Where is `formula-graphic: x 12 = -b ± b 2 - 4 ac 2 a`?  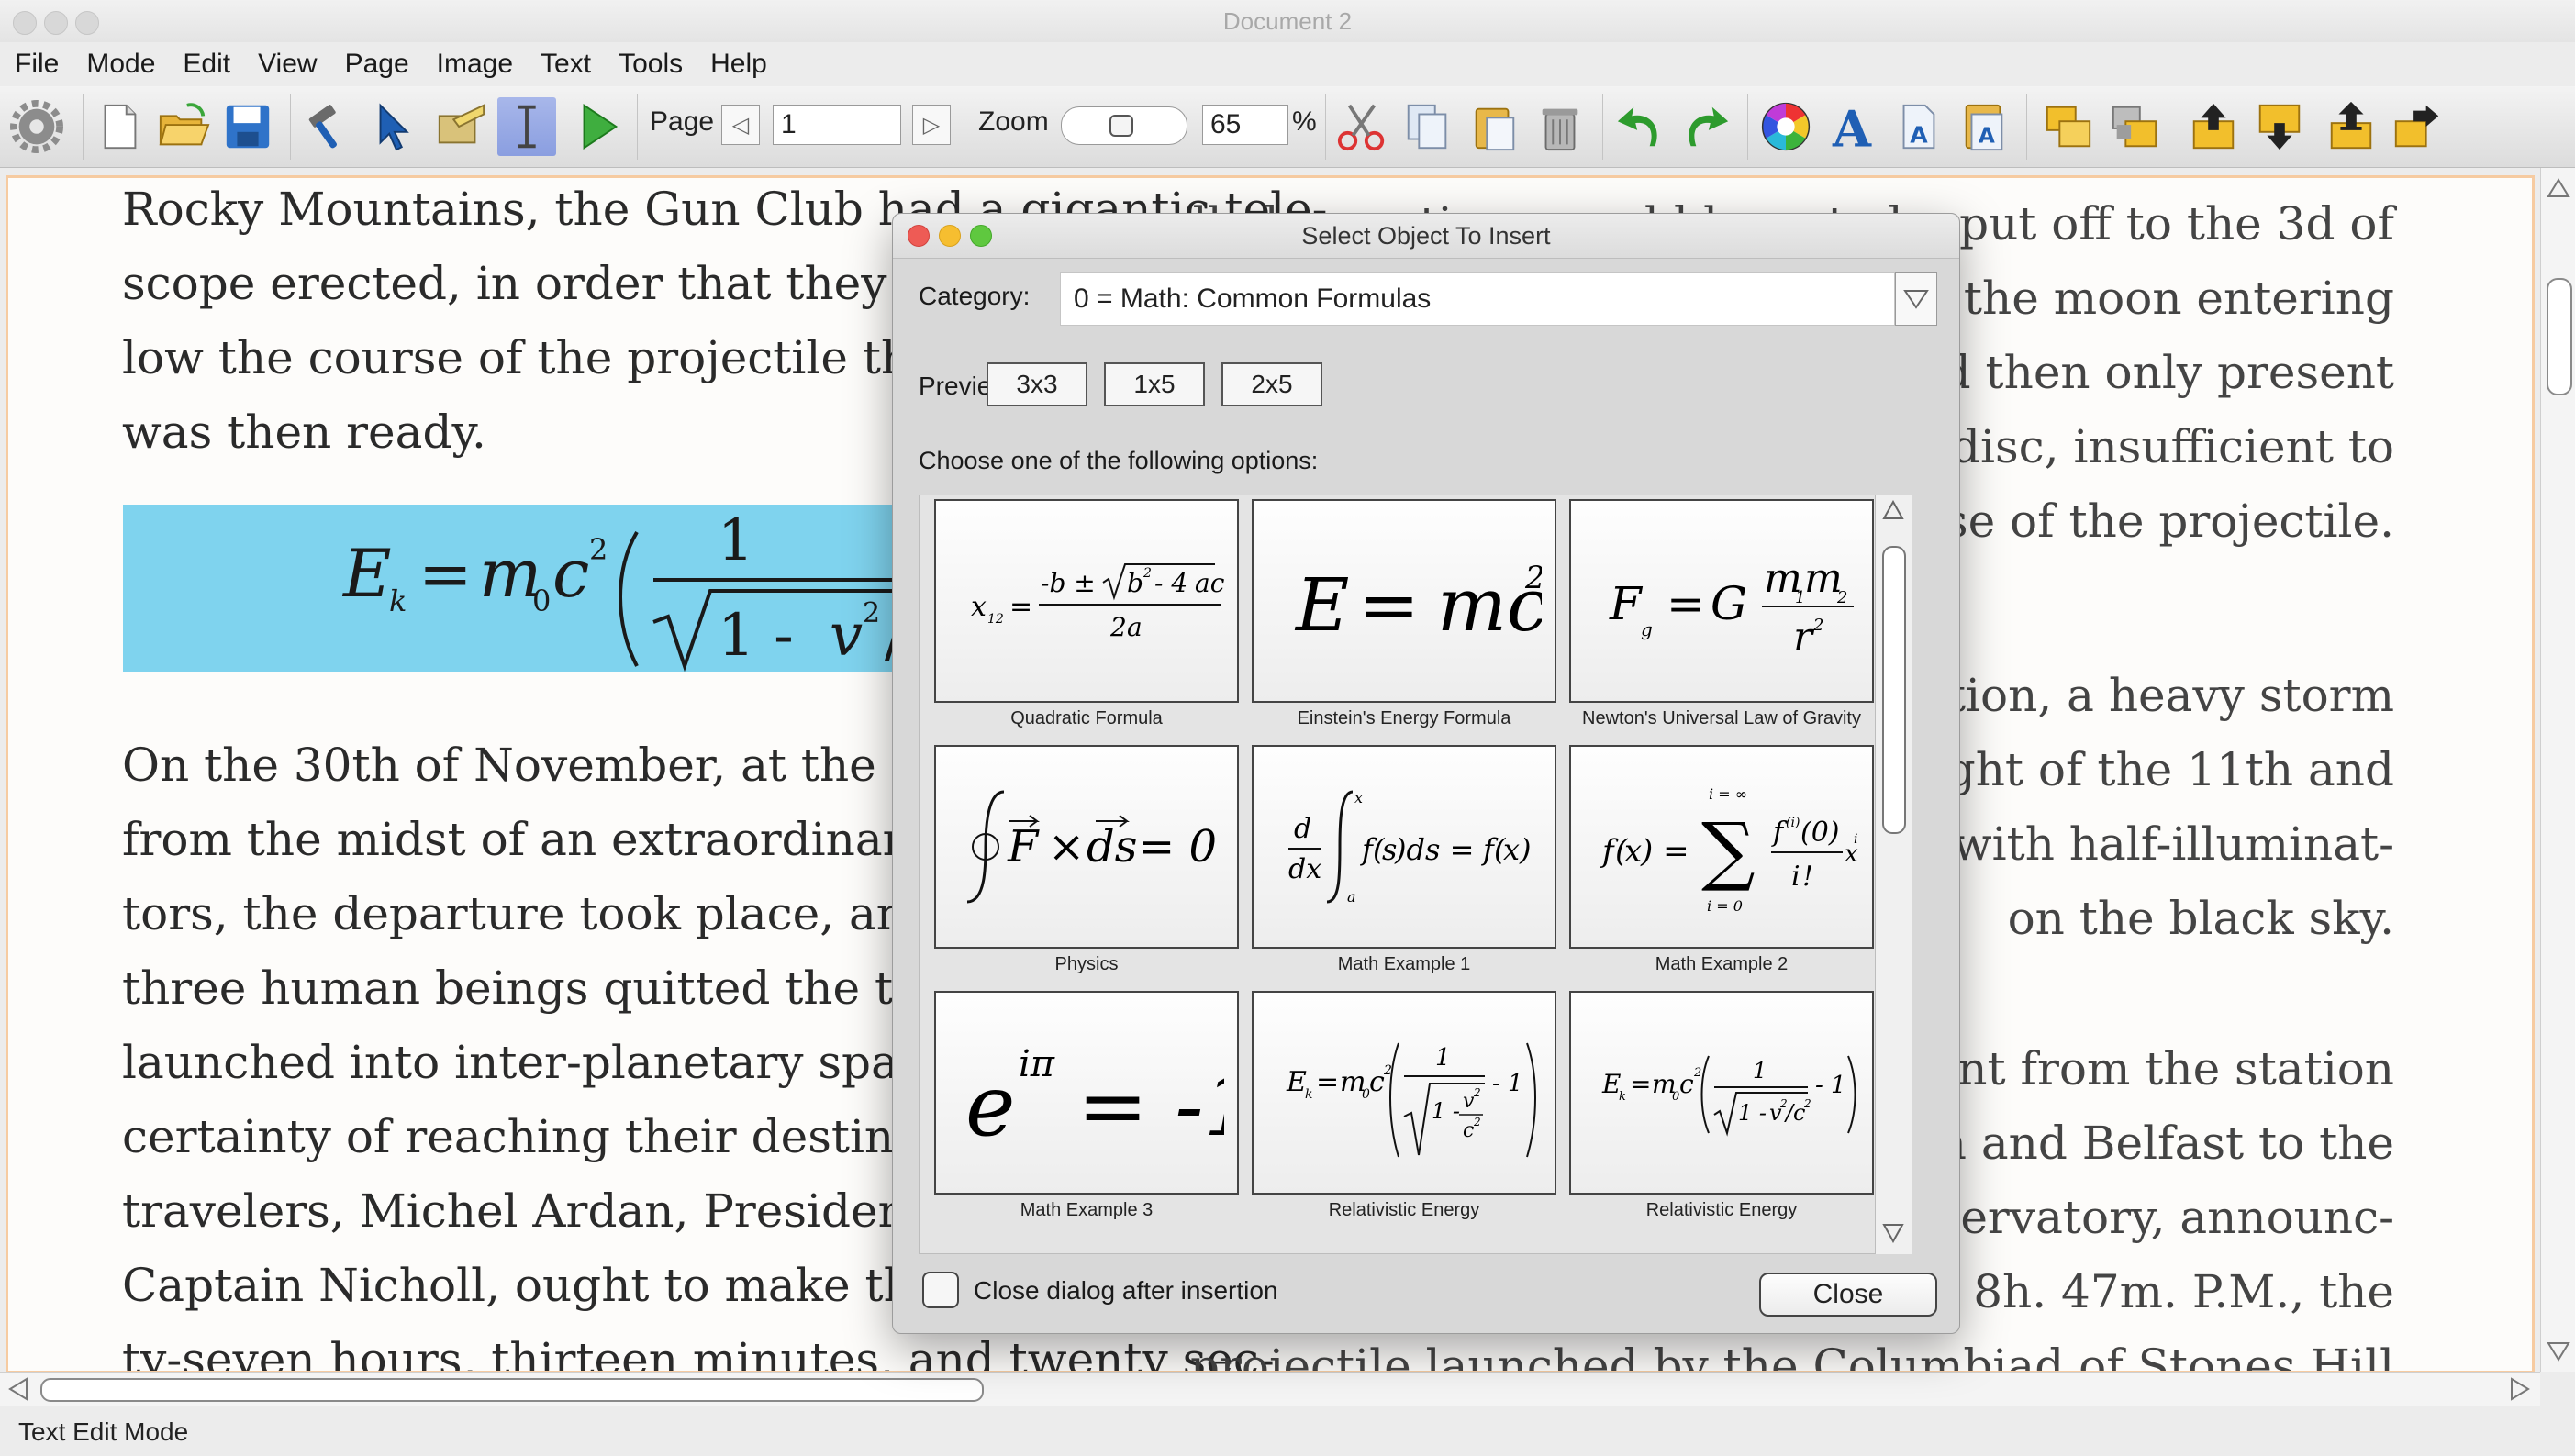 formula-graphic: x 12 = -b ± b 2 - 4 ac 2 a is located at coordinates (1098, 602).